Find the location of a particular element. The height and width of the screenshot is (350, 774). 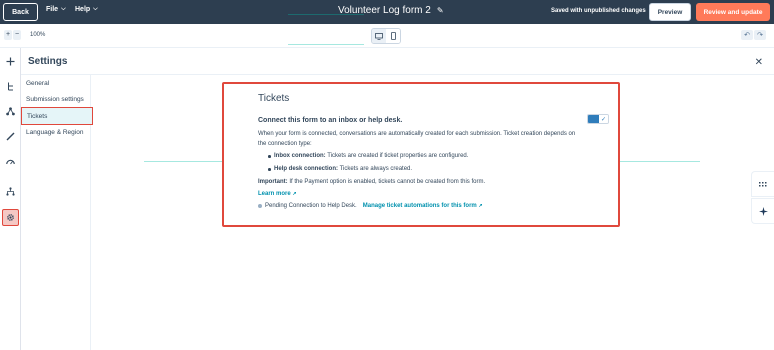

tickets-title: Tickets is located at coordinates (274, 98).